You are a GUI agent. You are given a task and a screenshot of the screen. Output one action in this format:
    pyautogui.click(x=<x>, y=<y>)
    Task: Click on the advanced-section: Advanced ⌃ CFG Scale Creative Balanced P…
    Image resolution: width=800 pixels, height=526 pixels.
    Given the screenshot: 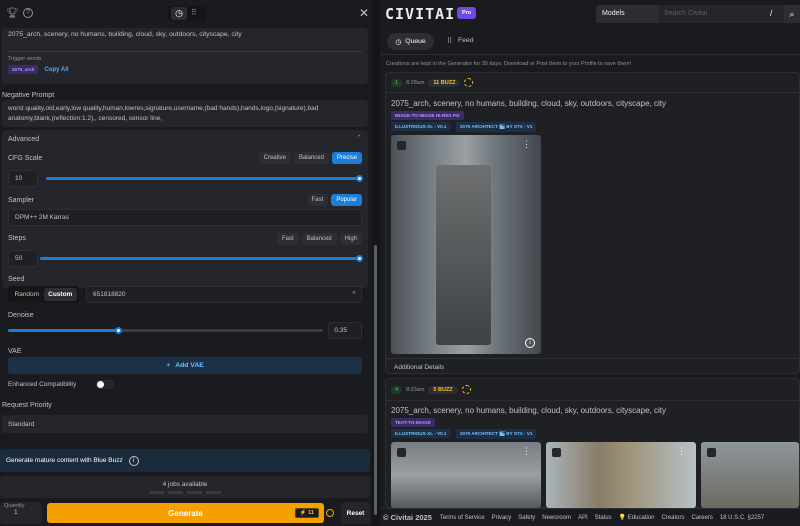 What is the action you would take?
    pyautogui.click(x=185, y=209)
    